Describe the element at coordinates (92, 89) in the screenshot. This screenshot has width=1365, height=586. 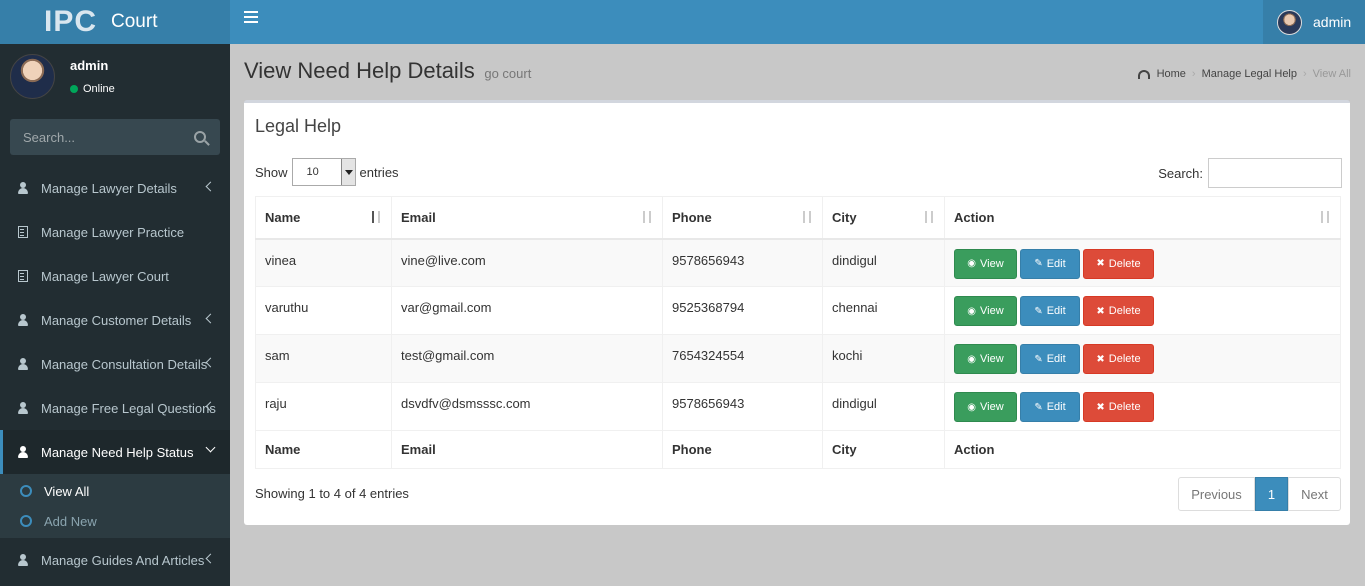
I see `user-status: Online` at that location.